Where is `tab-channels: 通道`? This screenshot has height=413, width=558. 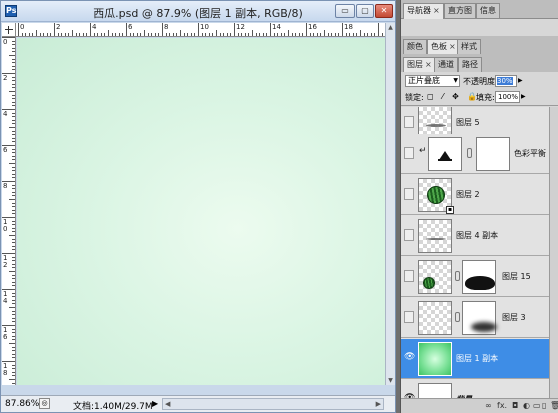
tab-channels: 通道 is located at coordinates (446, 64).